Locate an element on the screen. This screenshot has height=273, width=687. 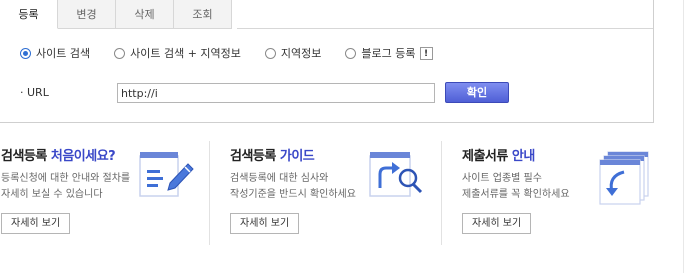
option-site-search-local: 사이트 검색 + 지역정보 is located at coordinates (177, 53).